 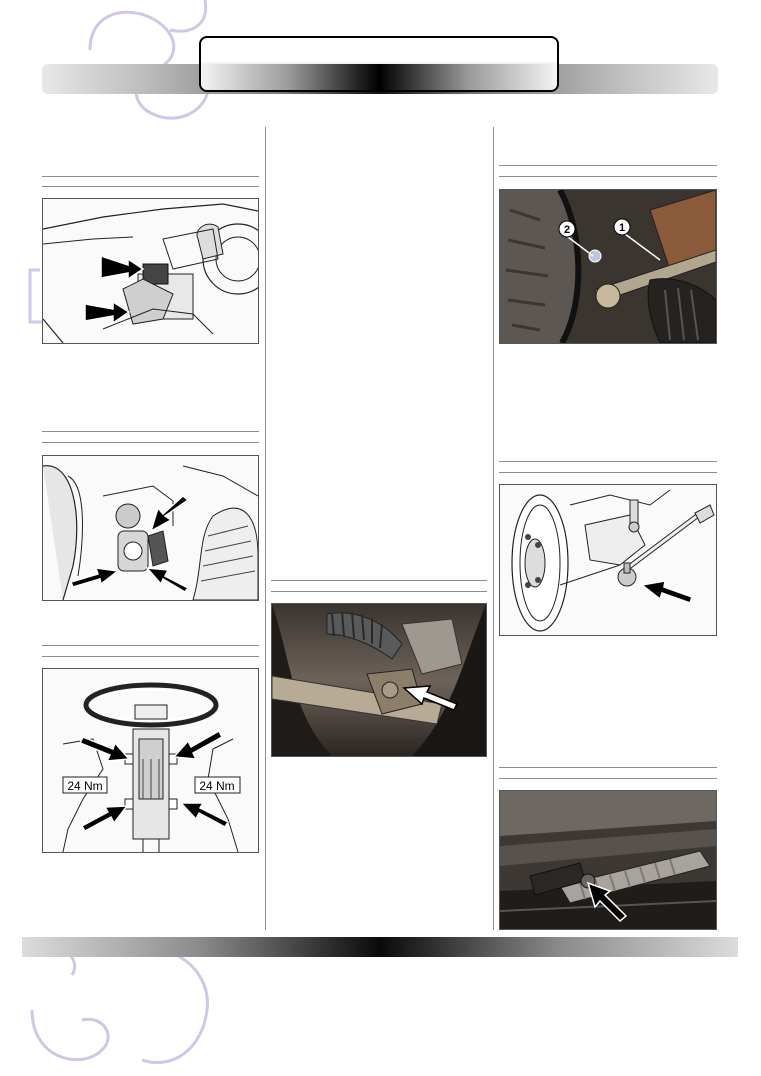 What do you see at coordinates (150, 760) in the screenshot?
I see `figure-steering-column-torque: 24 Nm 24 Nm` at bounding box center [150, 760].